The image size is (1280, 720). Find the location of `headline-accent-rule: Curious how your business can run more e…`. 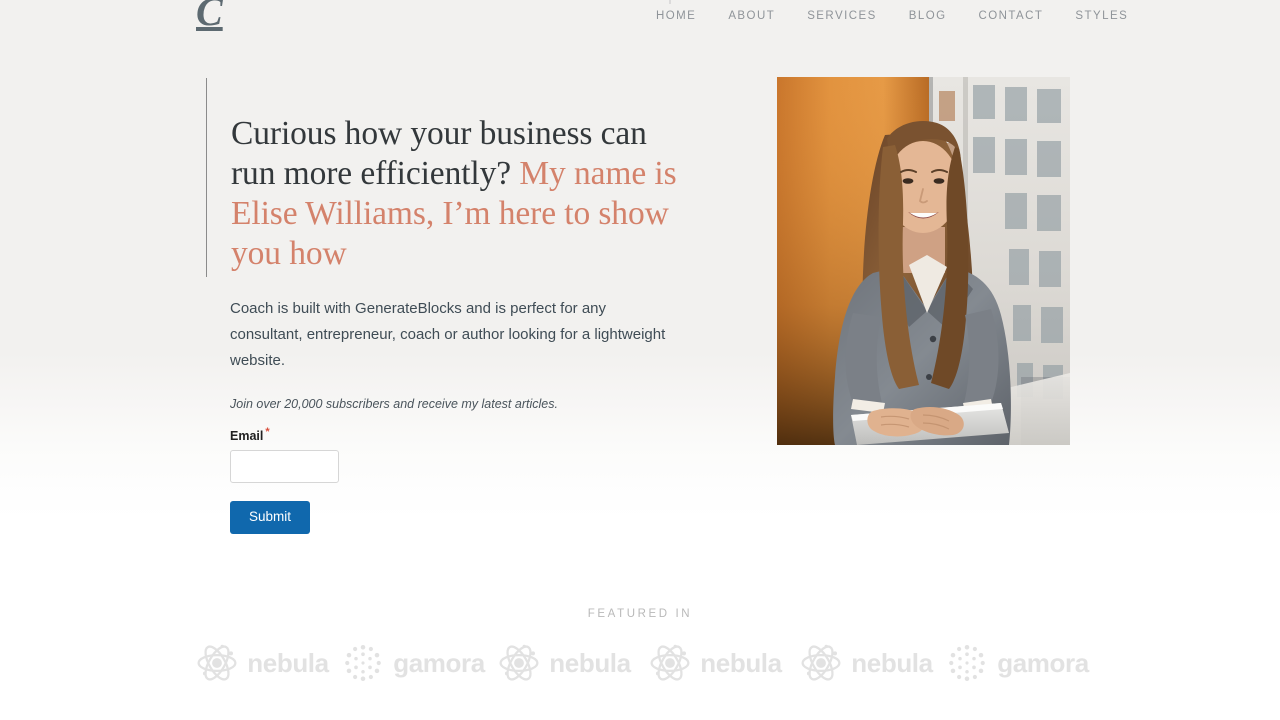

headline-accent-rule: Curious how your business can run more e… is located at coordinates (446, 177).